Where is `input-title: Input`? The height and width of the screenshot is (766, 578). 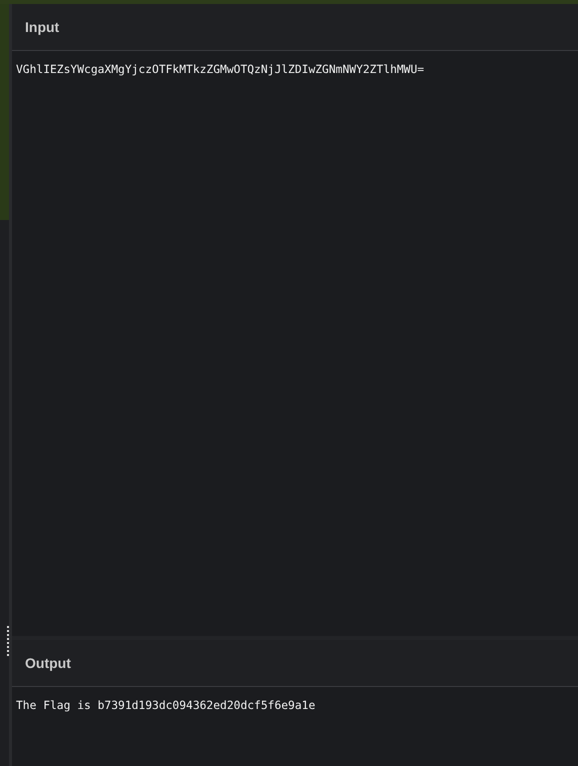 input-title: Input is located at coordinates (42, 27).